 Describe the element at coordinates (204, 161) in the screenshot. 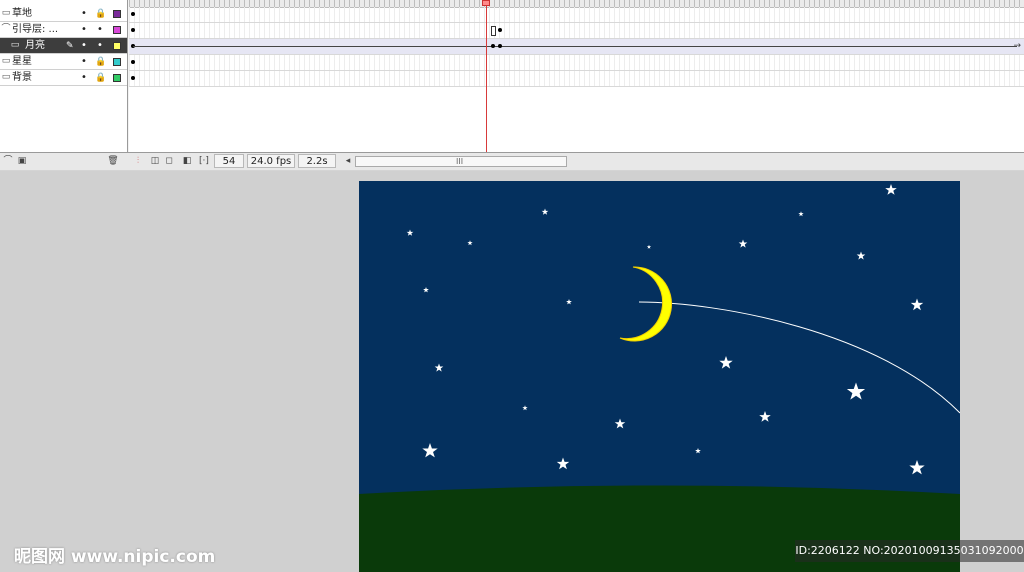

I see `modify-markers-icon: [·]` at that location.